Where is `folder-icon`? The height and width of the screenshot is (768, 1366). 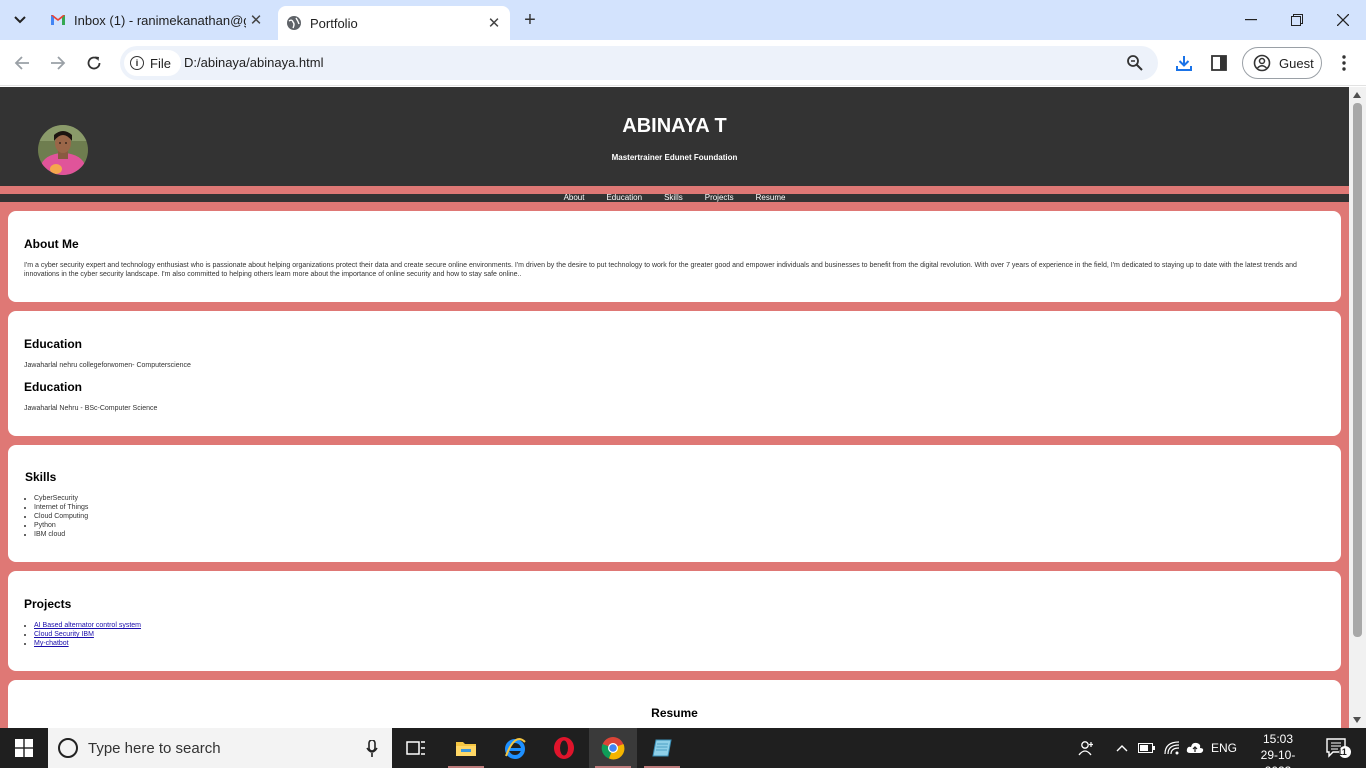
folder-icon is located at coordinates (466, 749).